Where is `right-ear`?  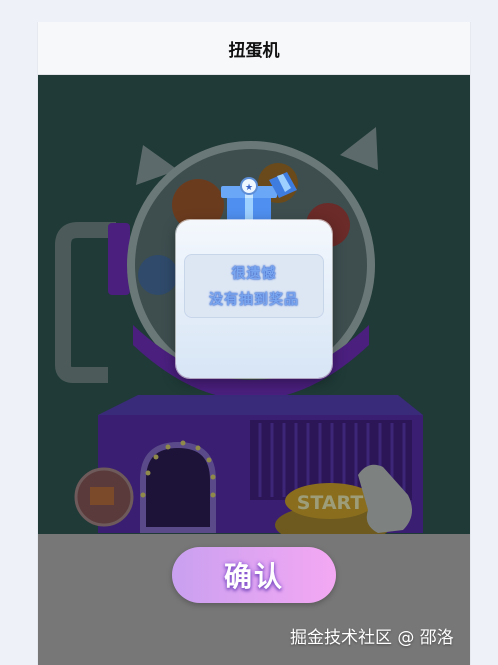 right-ear is located at coordinates (359, 148).